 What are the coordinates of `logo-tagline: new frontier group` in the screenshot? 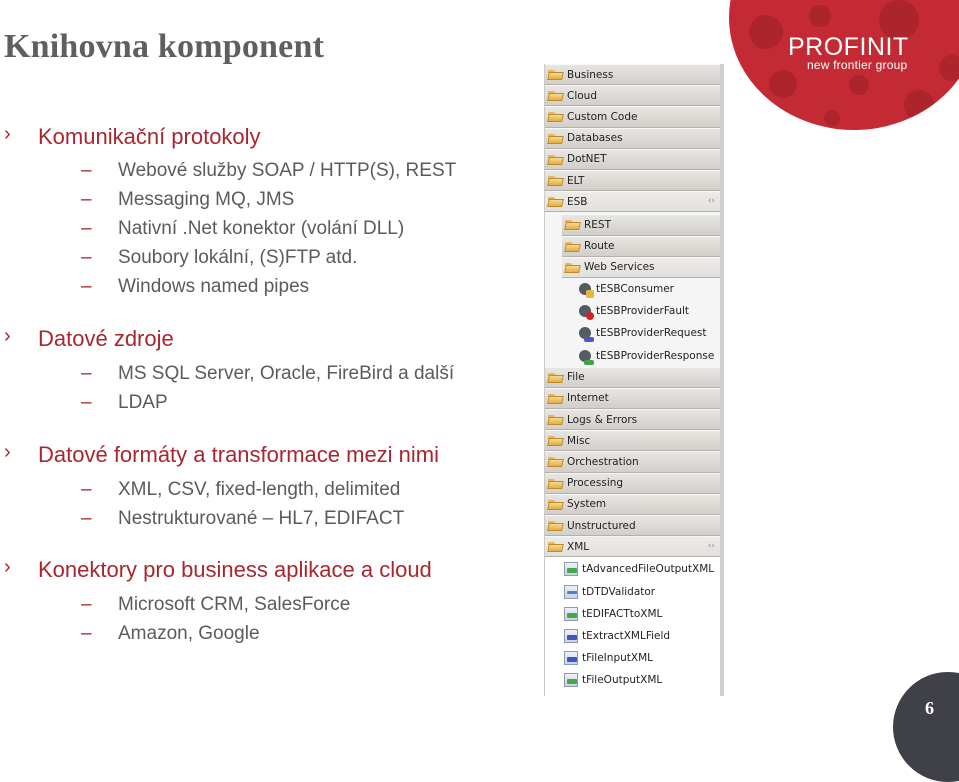 It's located at (857, 65).